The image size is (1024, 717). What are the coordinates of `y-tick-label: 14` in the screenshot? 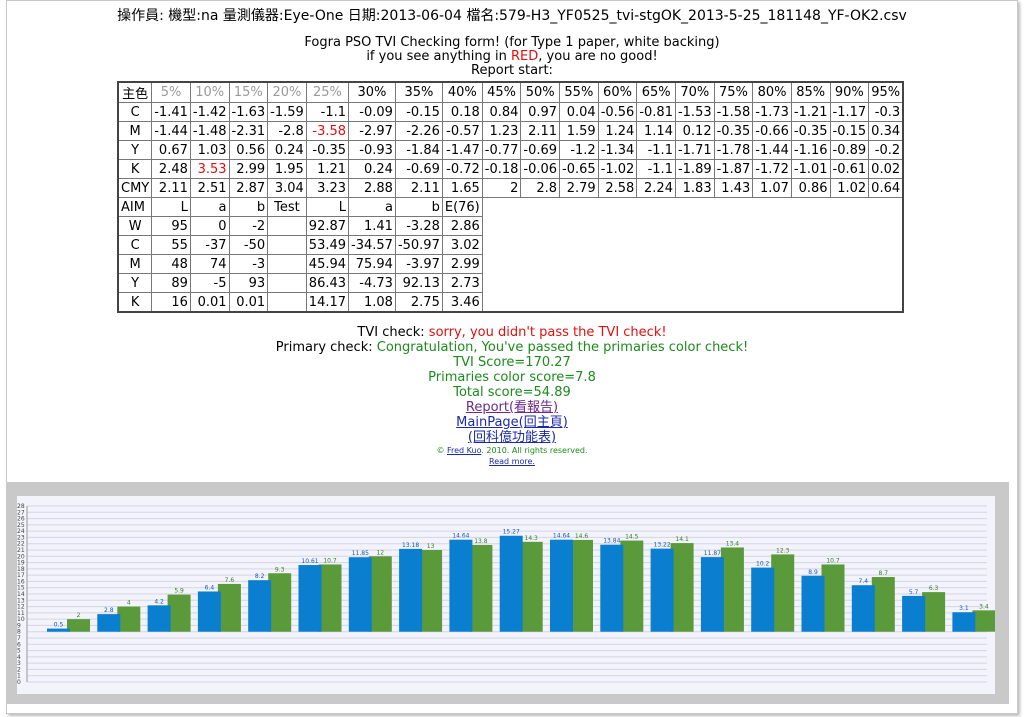 It's located at (21, 594).